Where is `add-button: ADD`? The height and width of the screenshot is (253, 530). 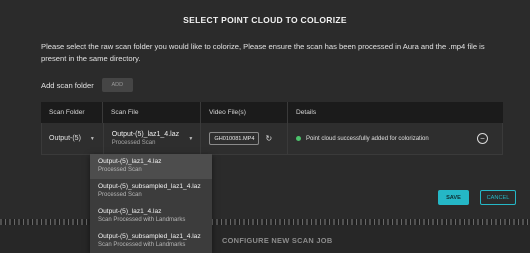 add-button: ADD is located at coordinates (117, 85).